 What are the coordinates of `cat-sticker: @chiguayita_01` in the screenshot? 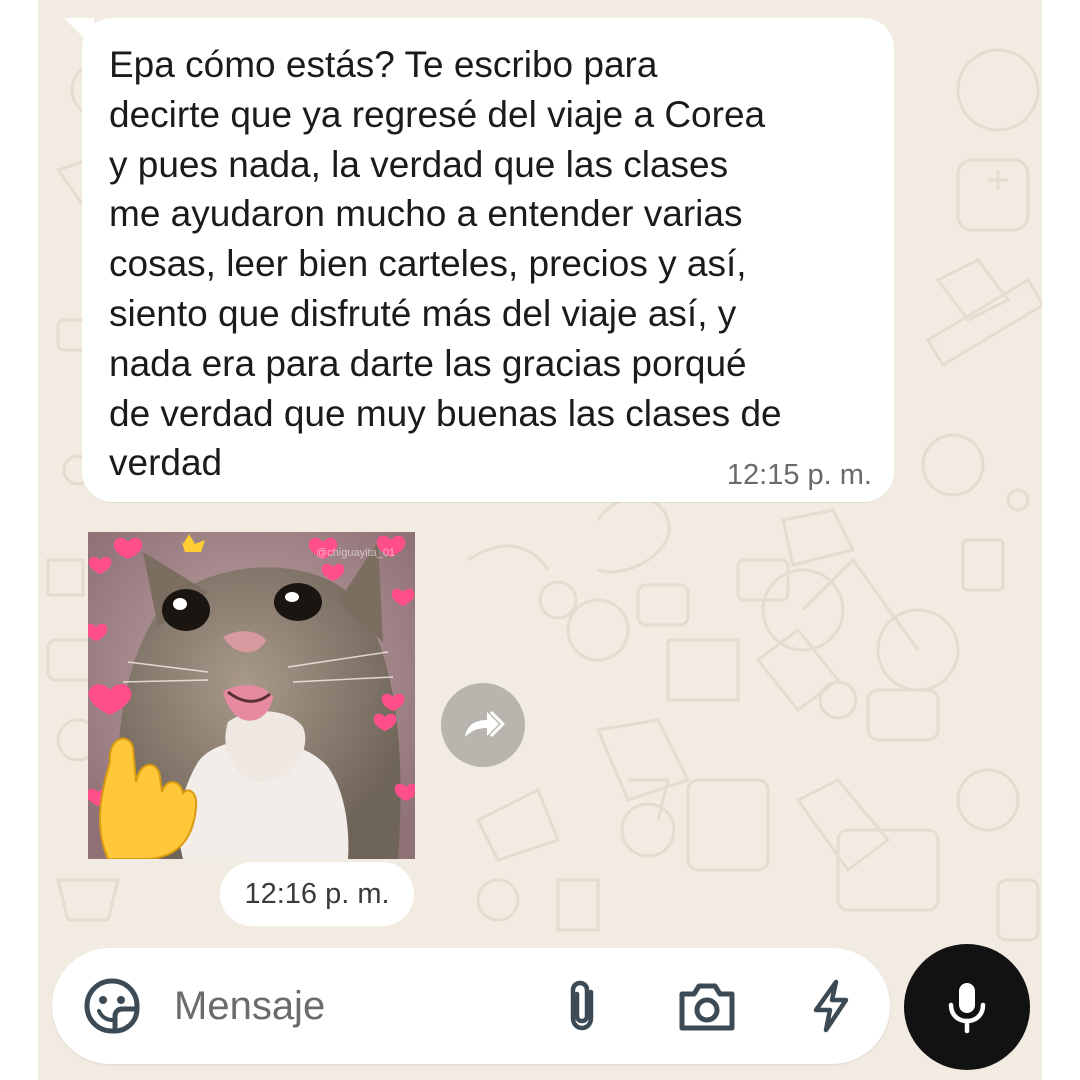 It's located at (251, 695).